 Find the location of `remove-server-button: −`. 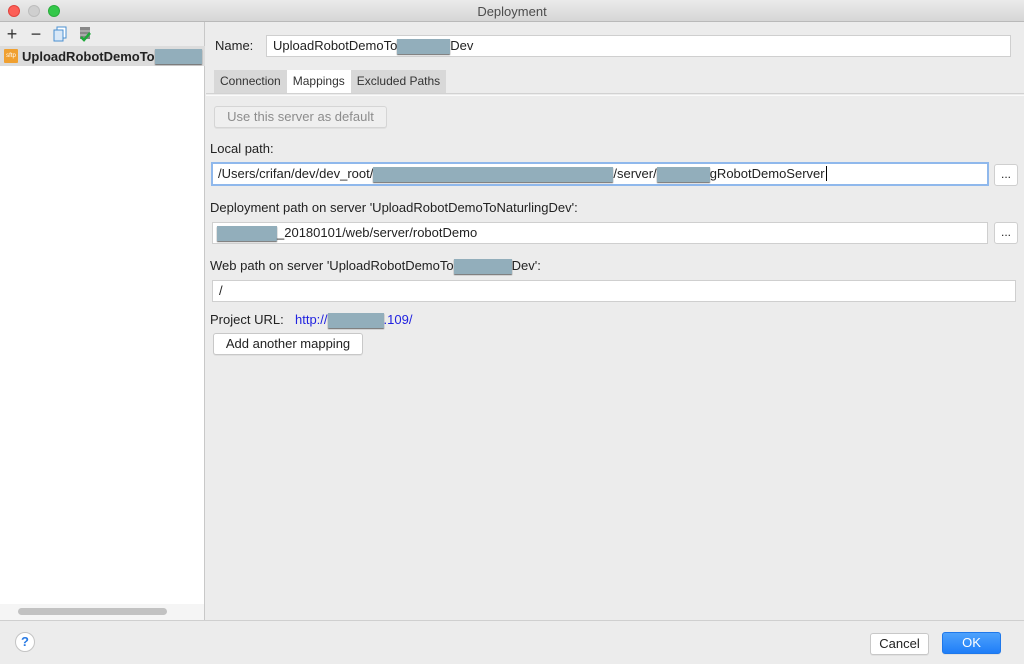

remove-server-button: − is located at coordinates (36, 34).